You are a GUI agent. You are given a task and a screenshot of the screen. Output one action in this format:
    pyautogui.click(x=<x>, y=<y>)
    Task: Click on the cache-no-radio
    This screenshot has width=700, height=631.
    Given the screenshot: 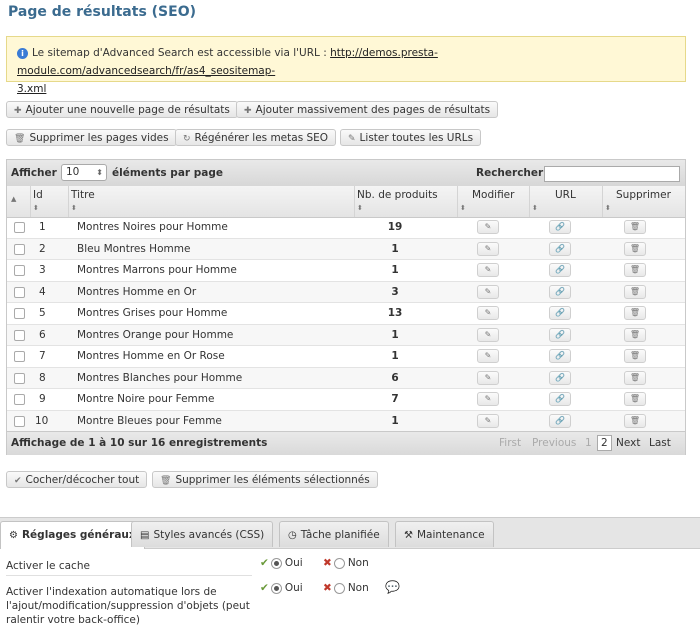 What is the action you would take?
    pyautogui.click(x=339, y=563)
    